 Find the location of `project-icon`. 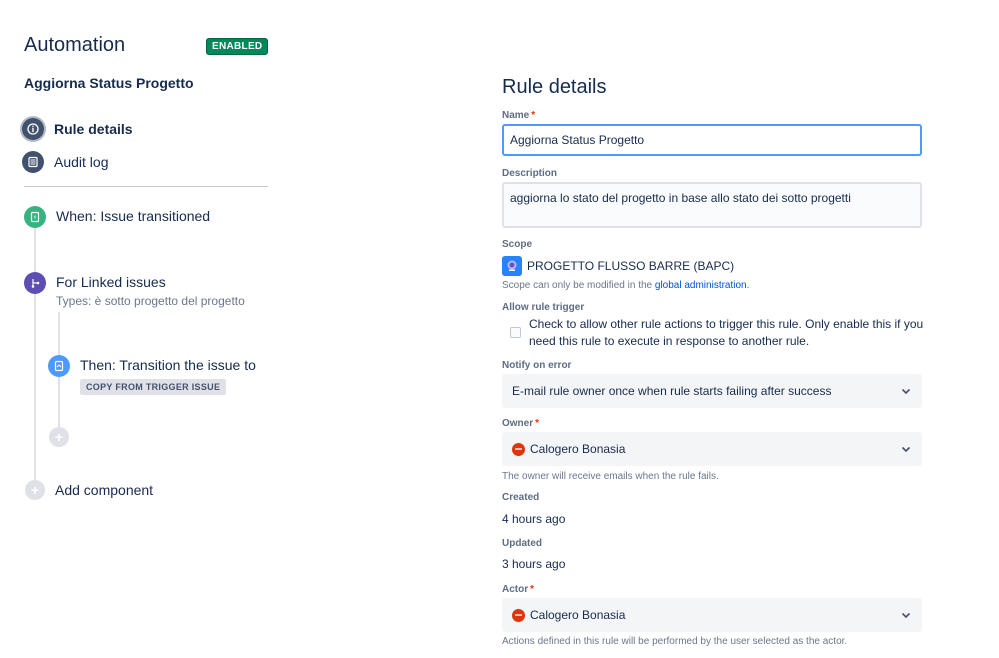

project-icon is located at coordinates (512, 266).